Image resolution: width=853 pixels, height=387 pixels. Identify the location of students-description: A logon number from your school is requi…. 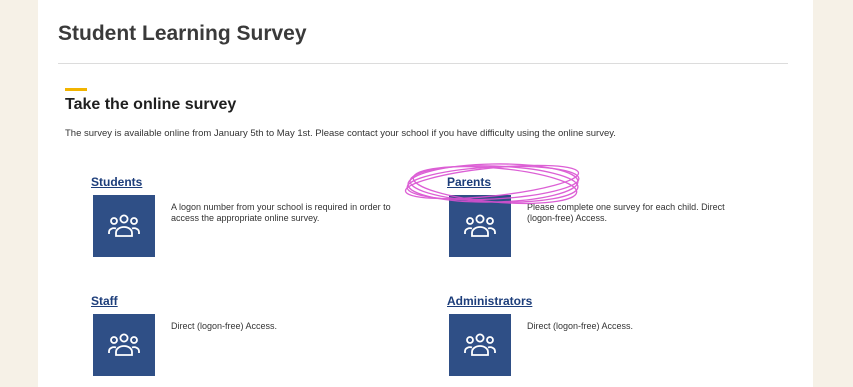
(281, 212).